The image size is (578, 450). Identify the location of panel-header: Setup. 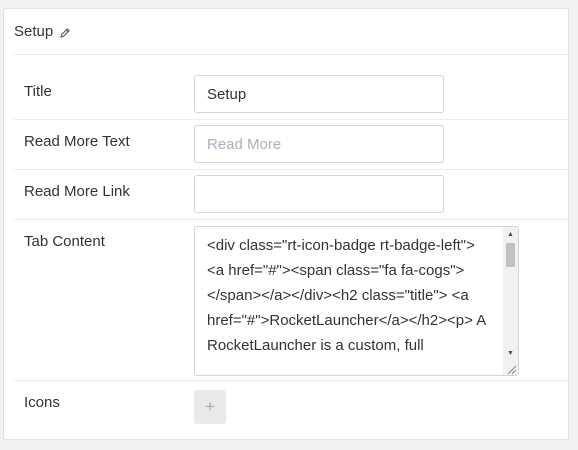
(42, 31).